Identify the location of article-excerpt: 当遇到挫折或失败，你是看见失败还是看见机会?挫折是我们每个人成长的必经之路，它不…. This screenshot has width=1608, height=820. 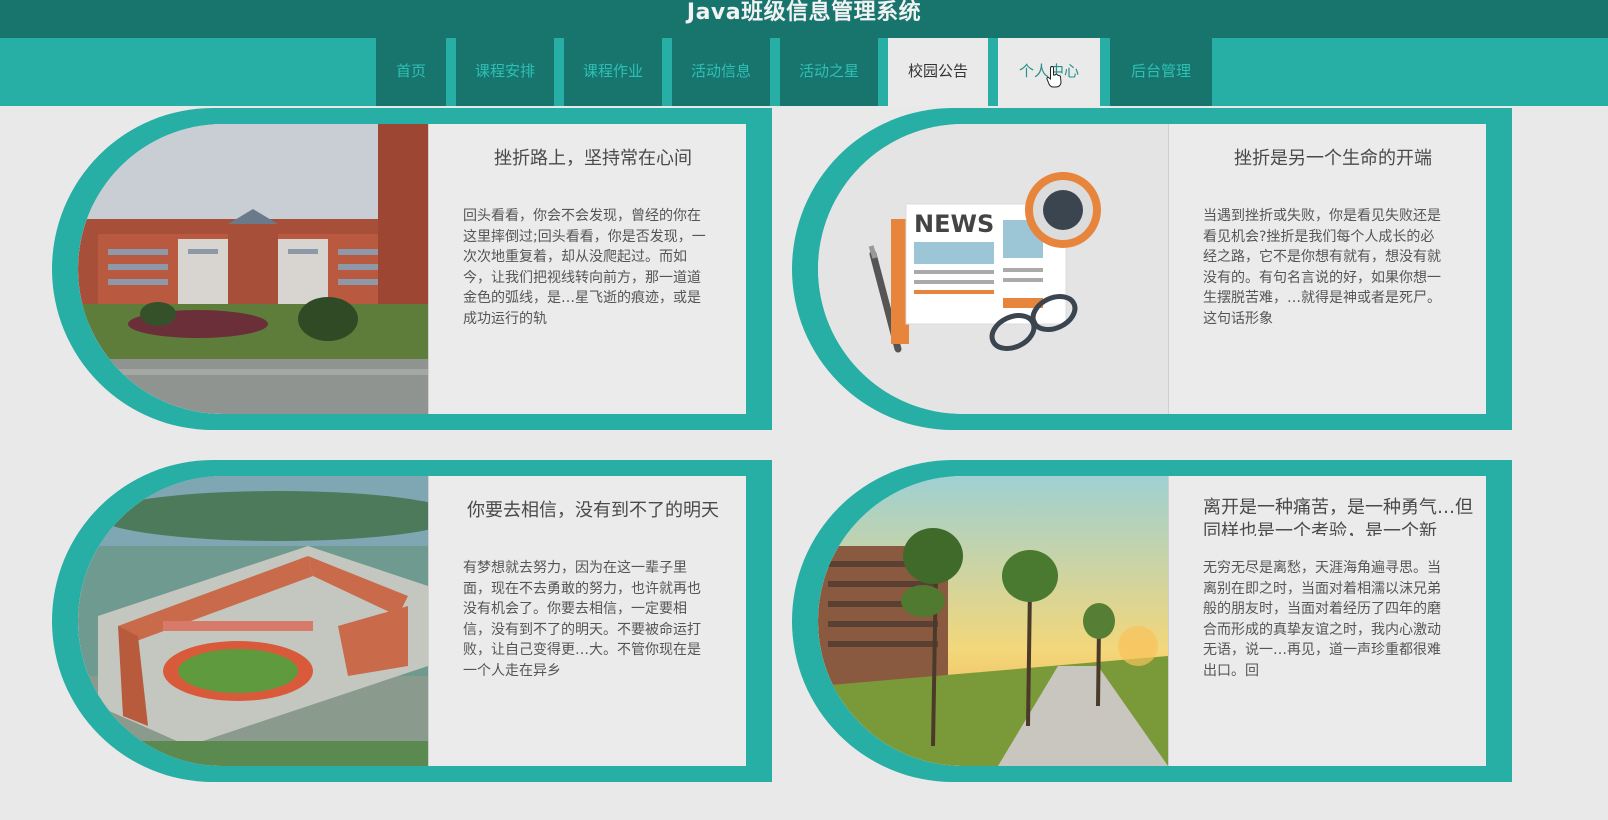
(1322, 267).